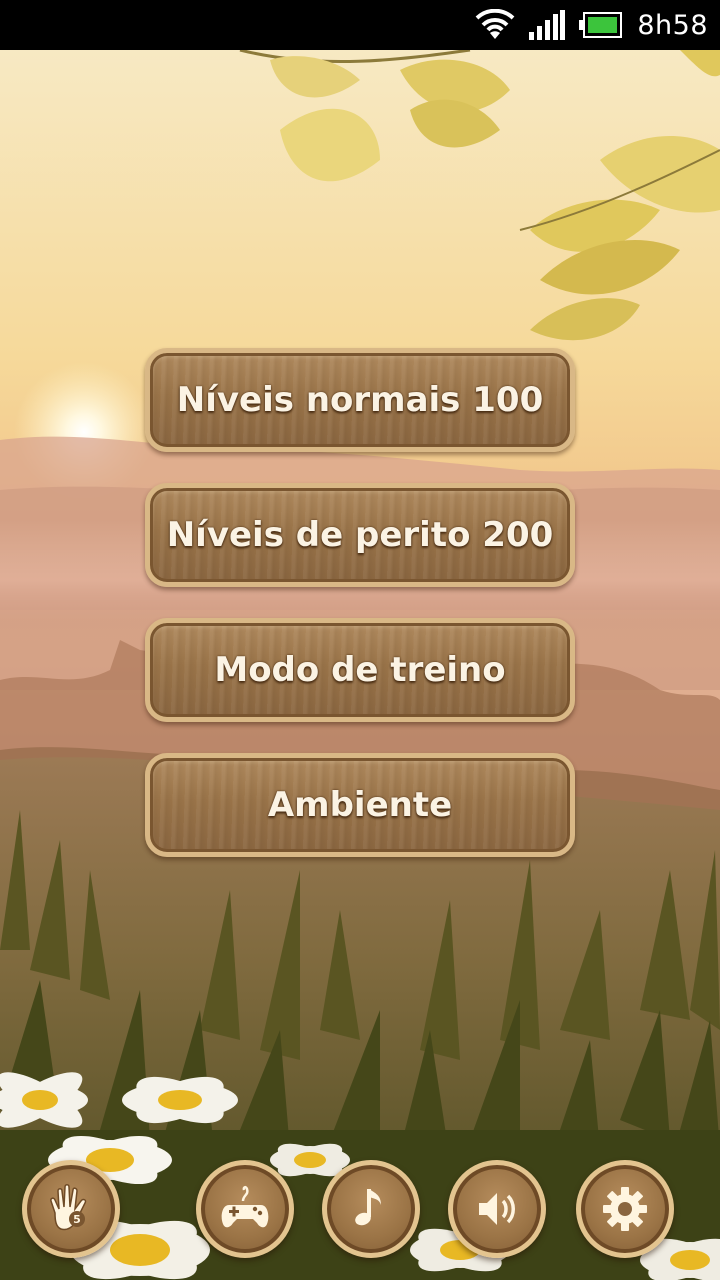 The height and width of the screenshot is (1280, 720). I want to click on gear-icon, so click(625, 1209).